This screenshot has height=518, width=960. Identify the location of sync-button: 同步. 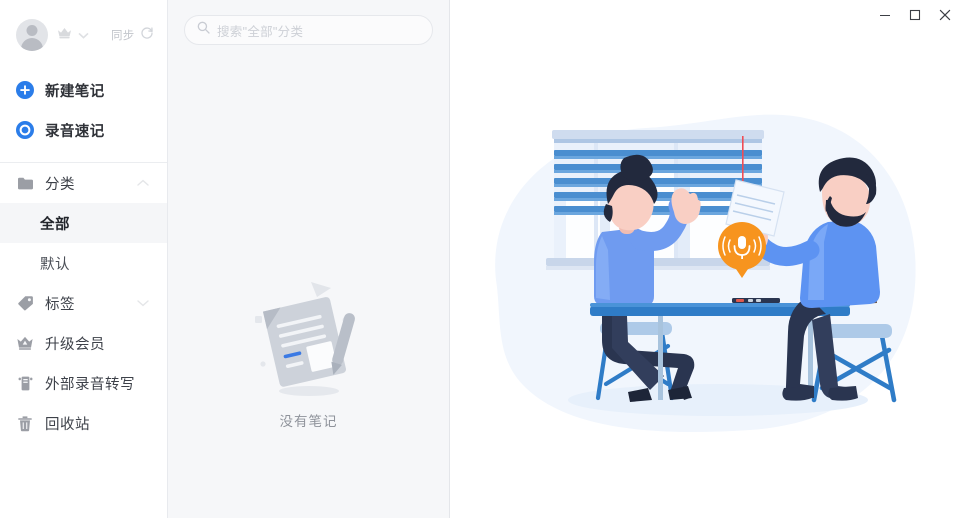
(132, 35).